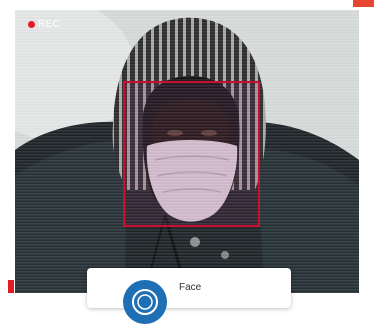  What do you see at coordinates (363, 3) in the screenshot?
I see `corner-accent` at bounding box center [363, 3].